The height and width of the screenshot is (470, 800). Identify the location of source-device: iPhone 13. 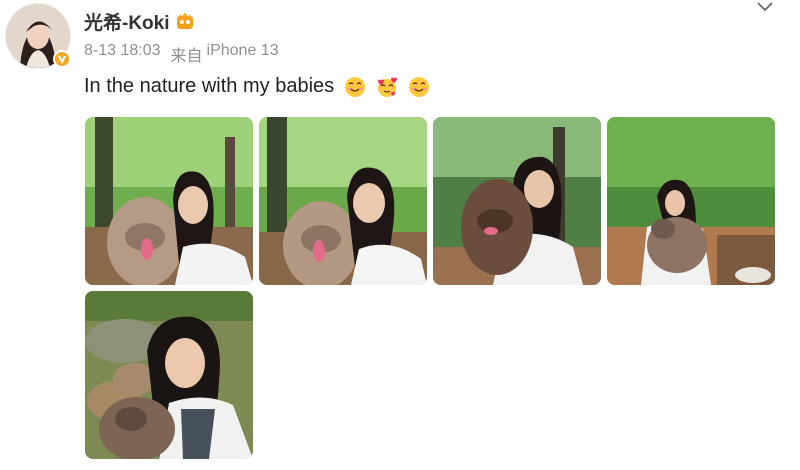
(242, 50).